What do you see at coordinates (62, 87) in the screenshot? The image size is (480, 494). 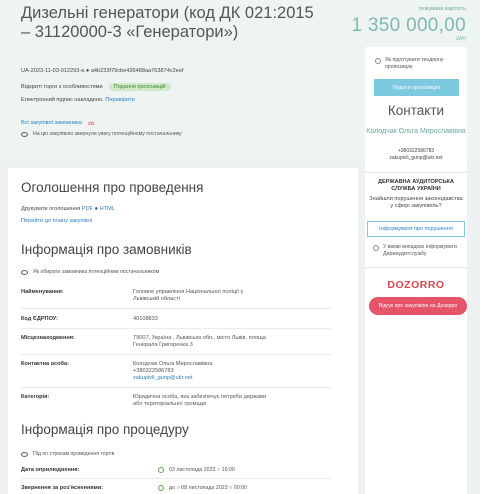 I see `procurement-type-label: Відкриті торги з особливостями` at bounding box center [62, 87].